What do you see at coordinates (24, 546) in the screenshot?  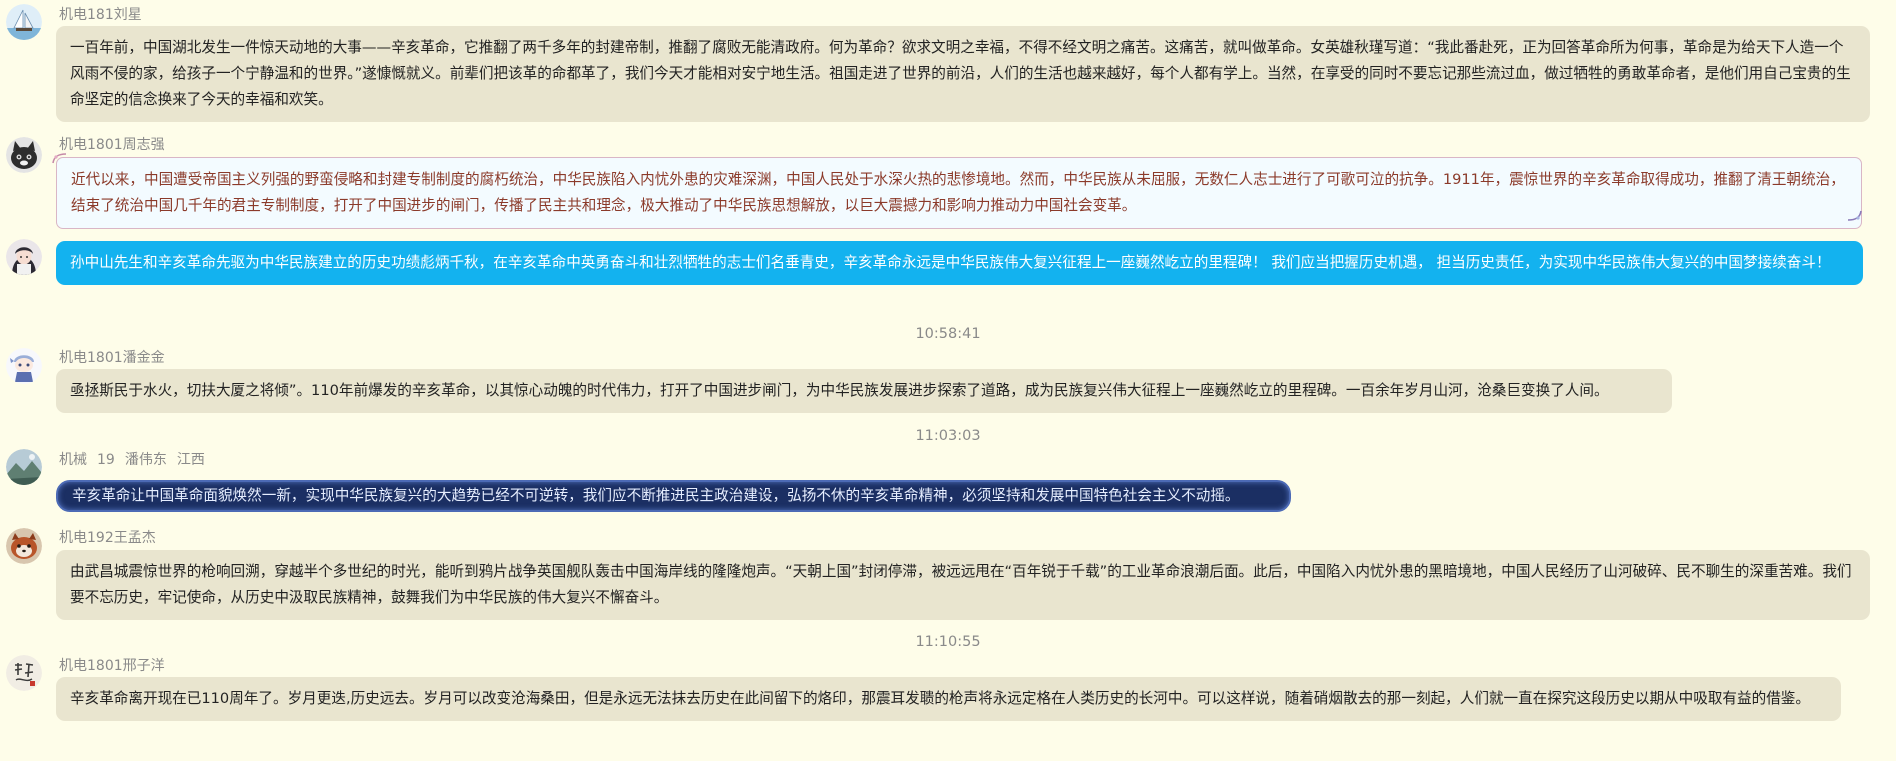 I see `red-panda-avatar-icon` at bounding box center [24, 546].